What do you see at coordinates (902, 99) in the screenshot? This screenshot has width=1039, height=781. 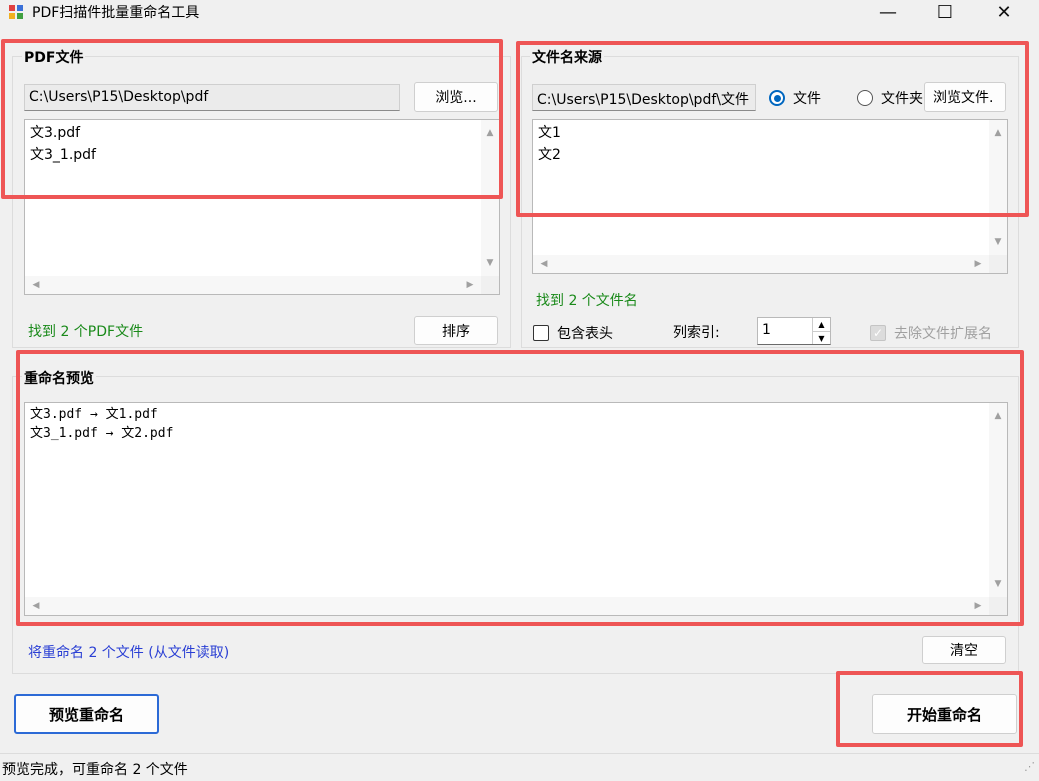 I see `radio-folder-label: 文件夹` at bounding box center [902, 99].